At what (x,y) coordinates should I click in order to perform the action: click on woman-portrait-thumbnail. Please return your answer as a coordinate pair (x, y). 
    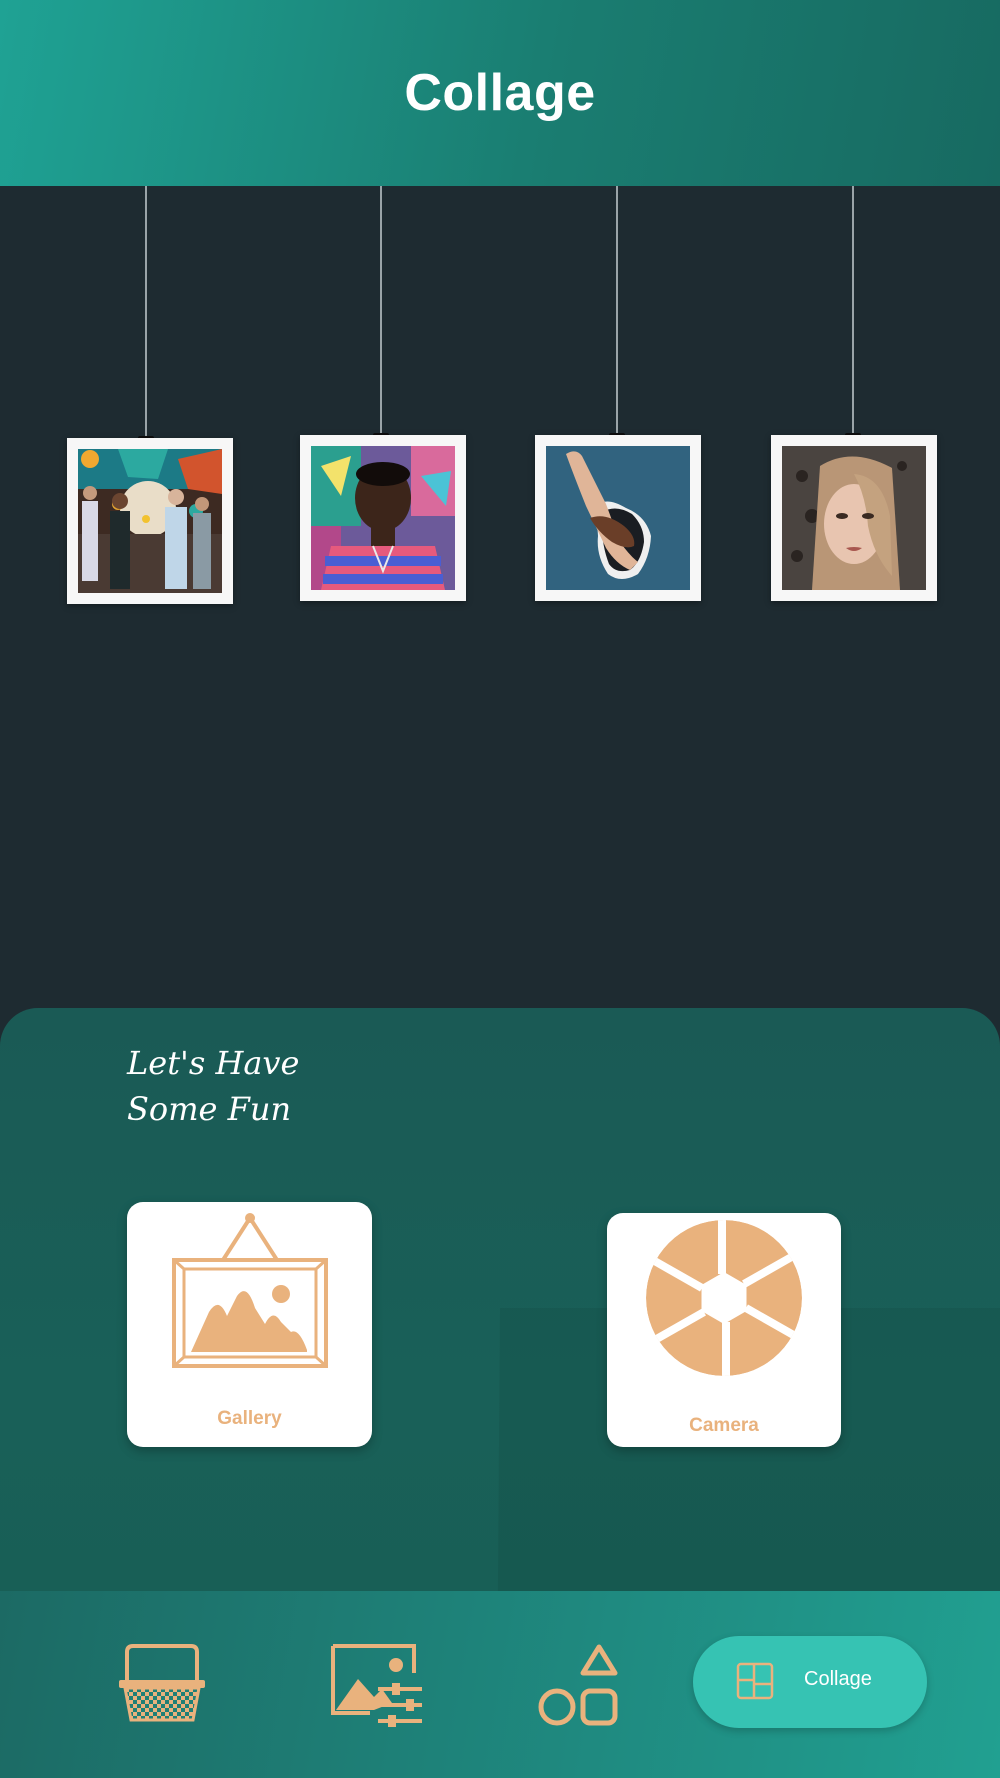
    Looking at the image, I should click on (854, 518).